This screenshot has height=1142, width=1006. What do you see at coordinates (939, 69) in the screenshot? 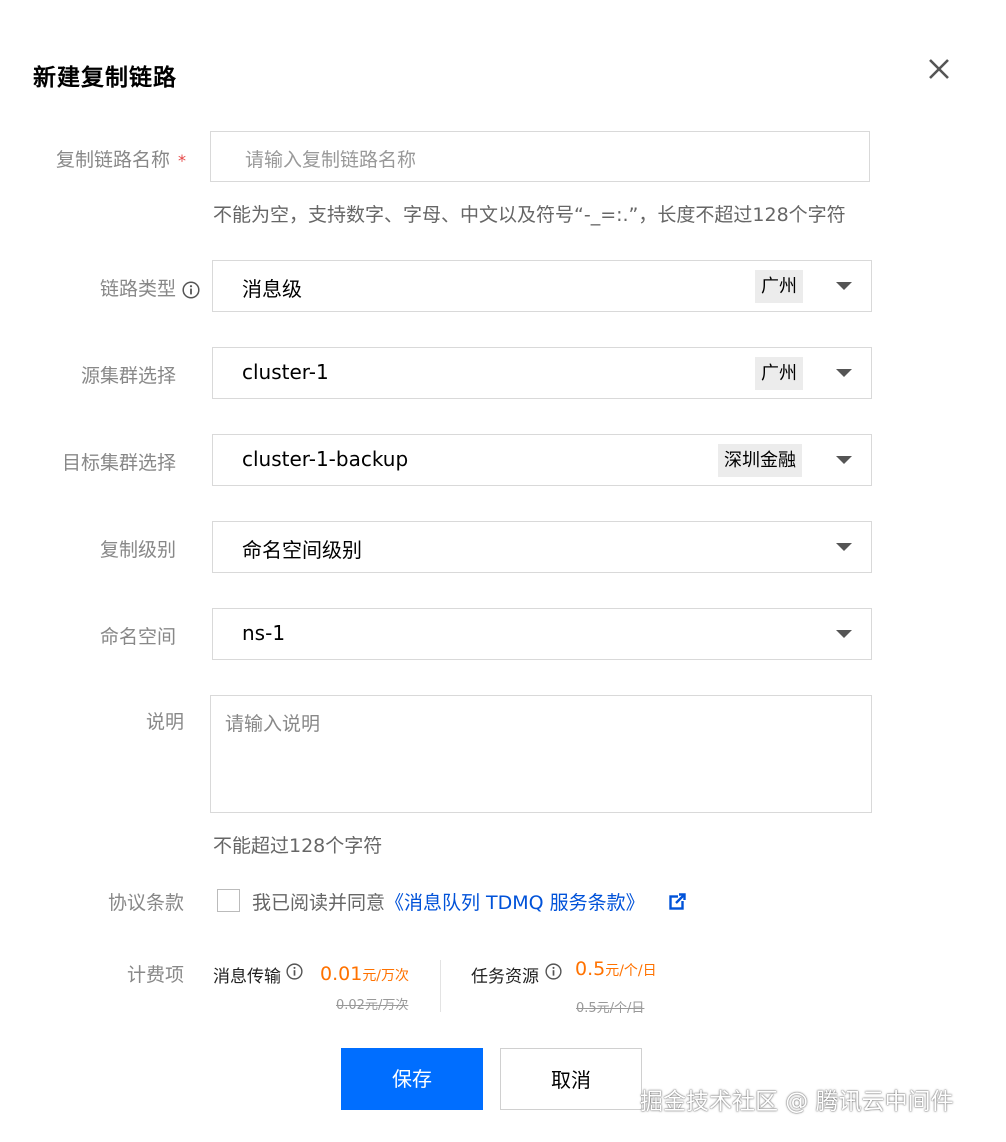
I see `close-icon` at bounding box center [939, 69].